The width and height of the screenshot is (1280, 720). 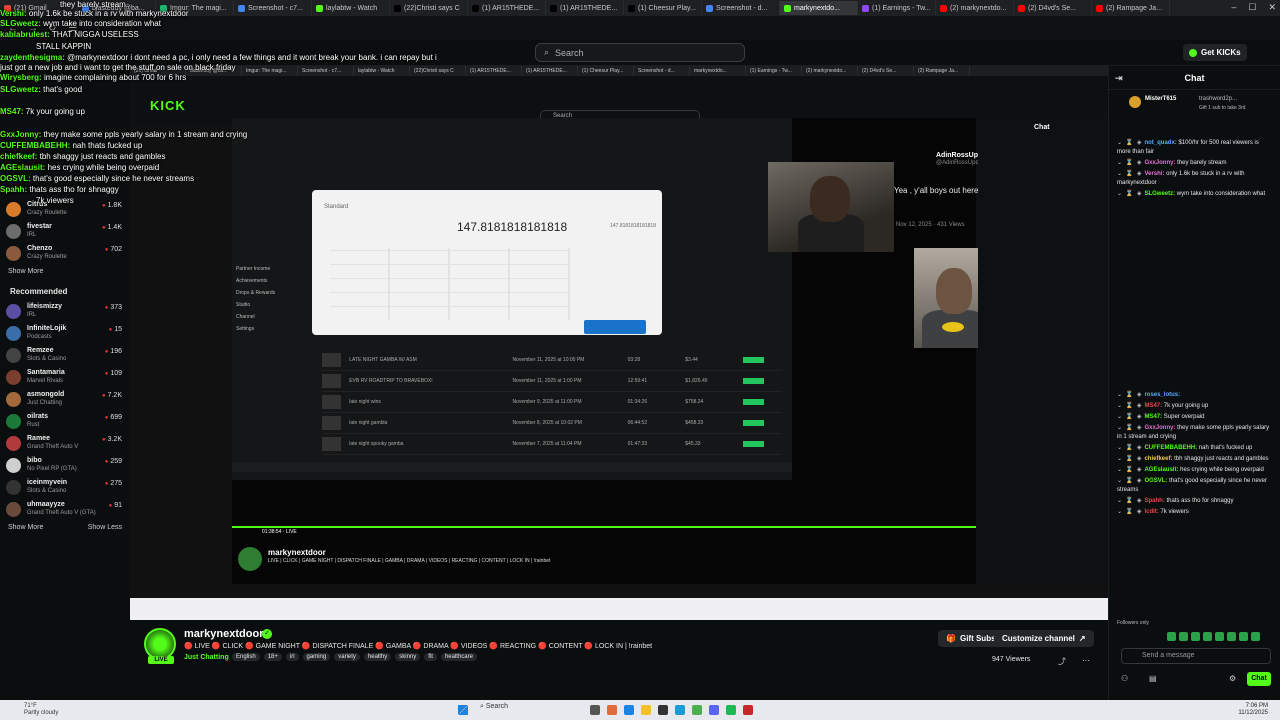 I want to click on sidebar-channel: Ramee Grand Theft Auto V 3.2K, so click(x=65, y=443).